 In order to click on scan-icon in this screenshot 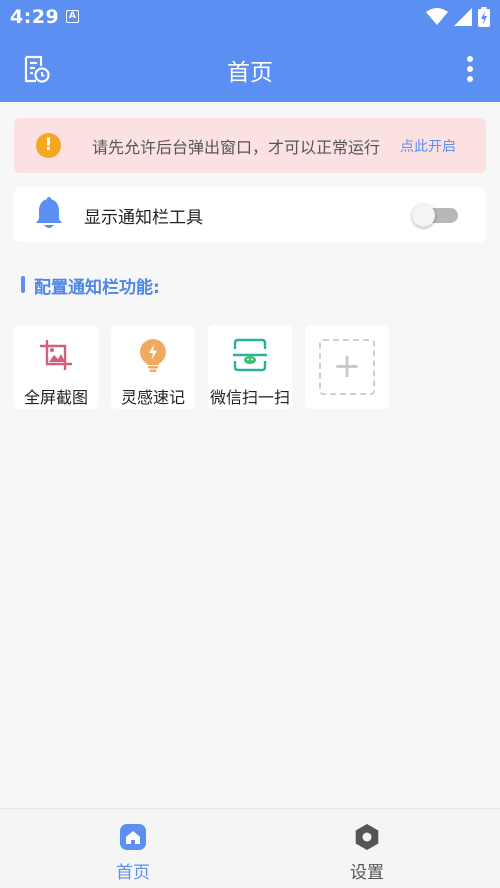, I will do `click(250, 355)`.